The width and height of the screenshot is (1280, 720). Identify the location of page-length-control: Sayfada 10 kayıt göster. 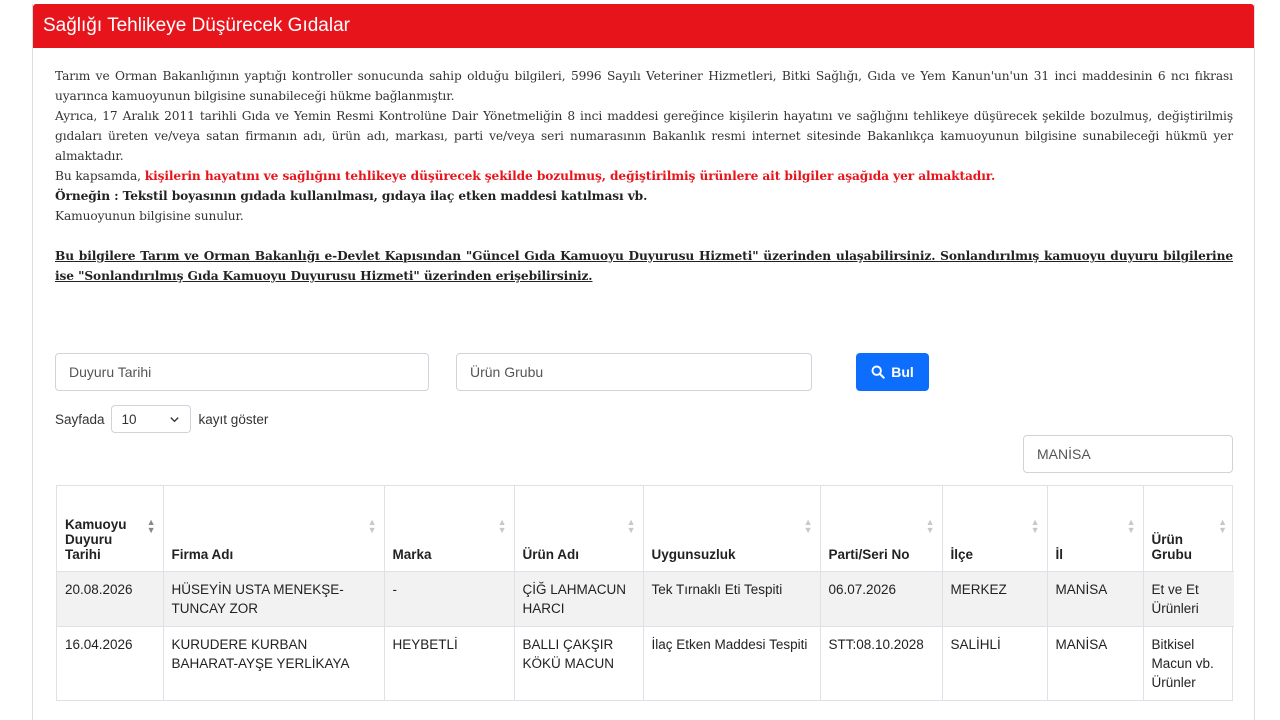
(161, 419).